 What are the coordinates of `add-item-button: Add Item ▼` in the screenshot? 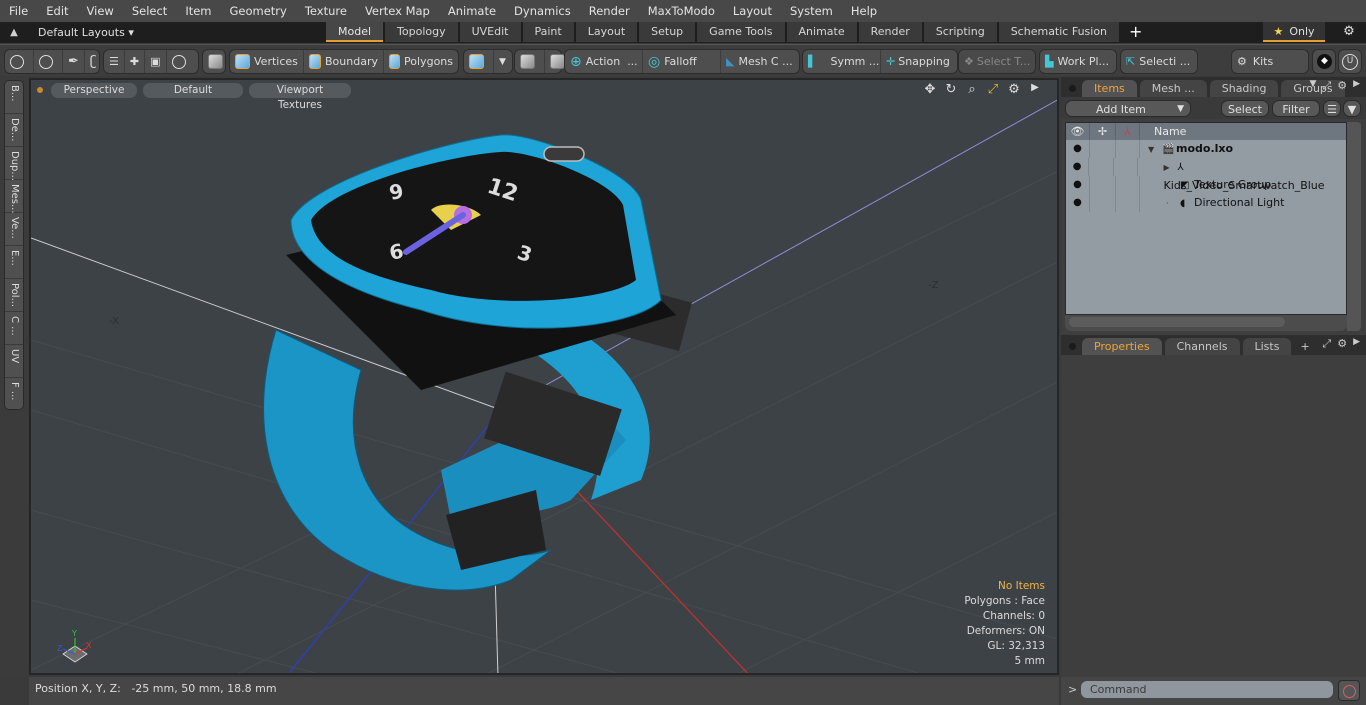 It's located at (1128, 108).